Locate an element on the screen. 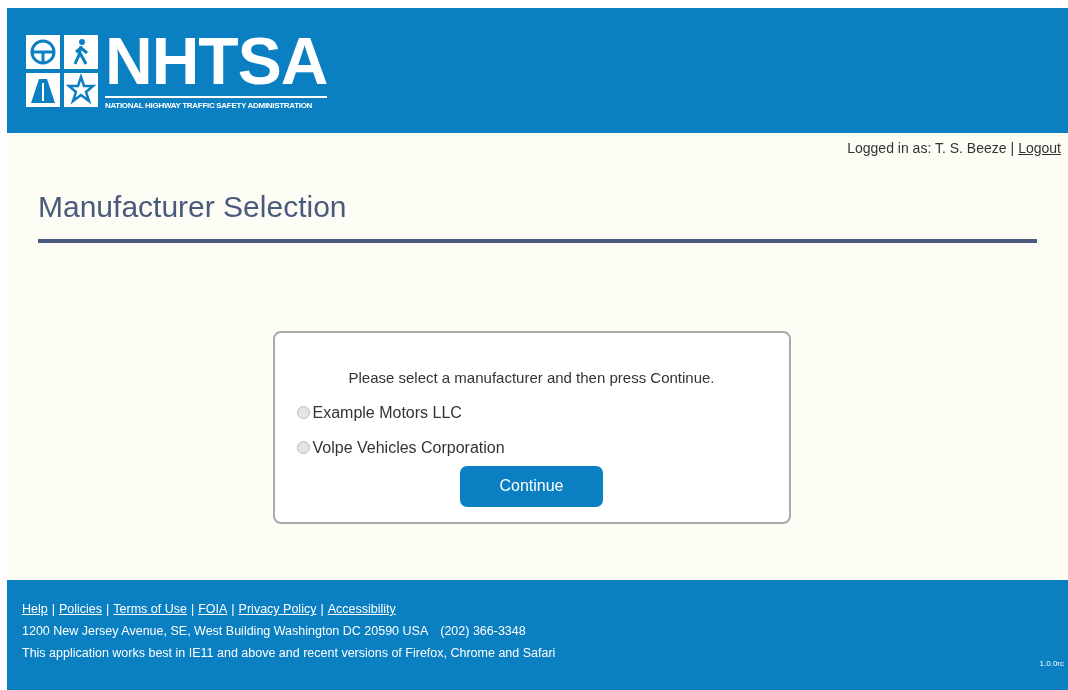 The image size is (1068, 690). logout-link: Logout is located at coordinates (1039, 148).